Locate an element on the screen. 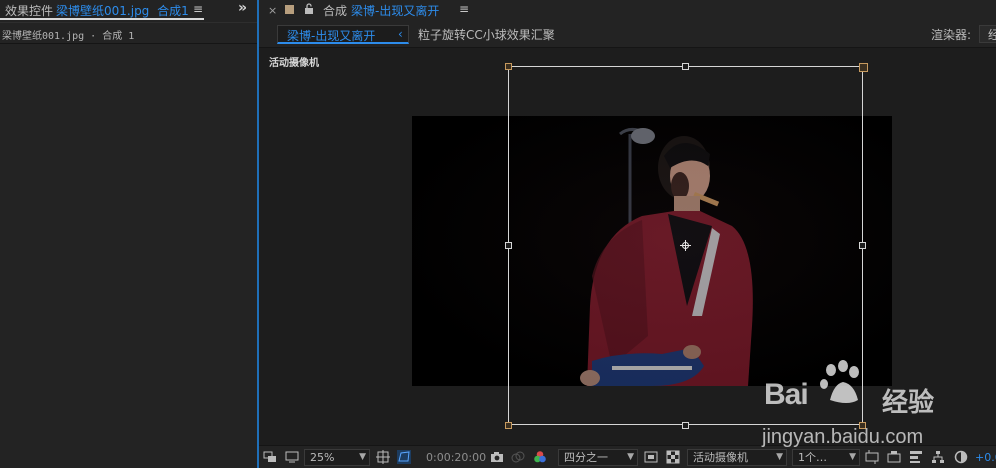 The height and width of the screenshot is (468, 996). mask-path-visibility-icon is located at coordinates (404, 457).